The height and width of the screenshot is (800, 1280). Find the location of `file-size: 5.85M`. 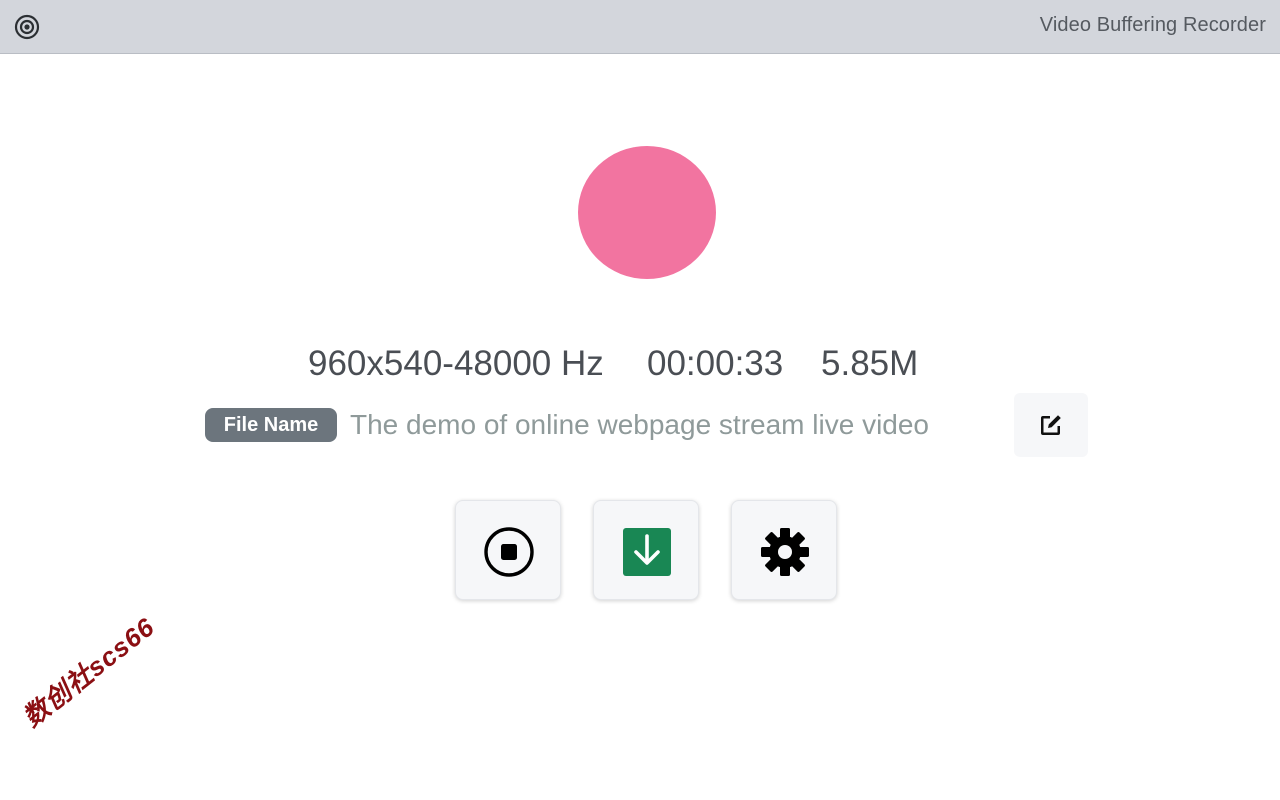

file-size: 5.85M is located at coordinates (870, 363).